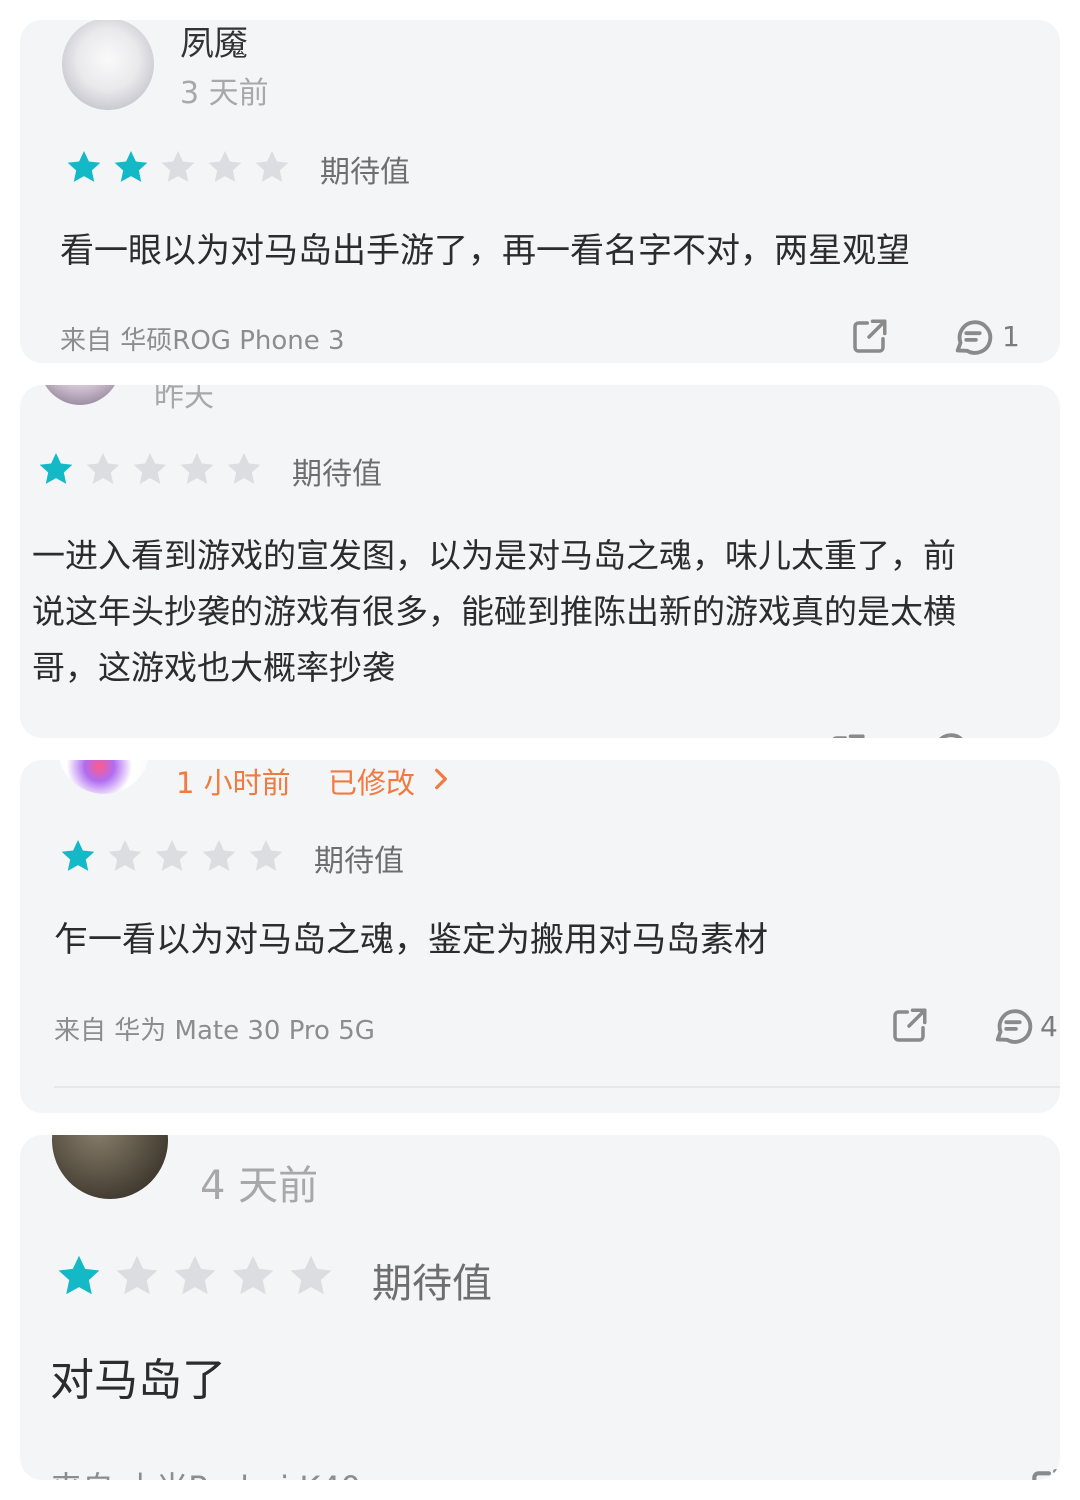 The height and width of the screenshot is (1500, 1080). What do you see at coordinates (202, 341) in the screenshot?
I see `device-label: 来自 华硕ROG Phone 3` at bounding box center [202, 341].